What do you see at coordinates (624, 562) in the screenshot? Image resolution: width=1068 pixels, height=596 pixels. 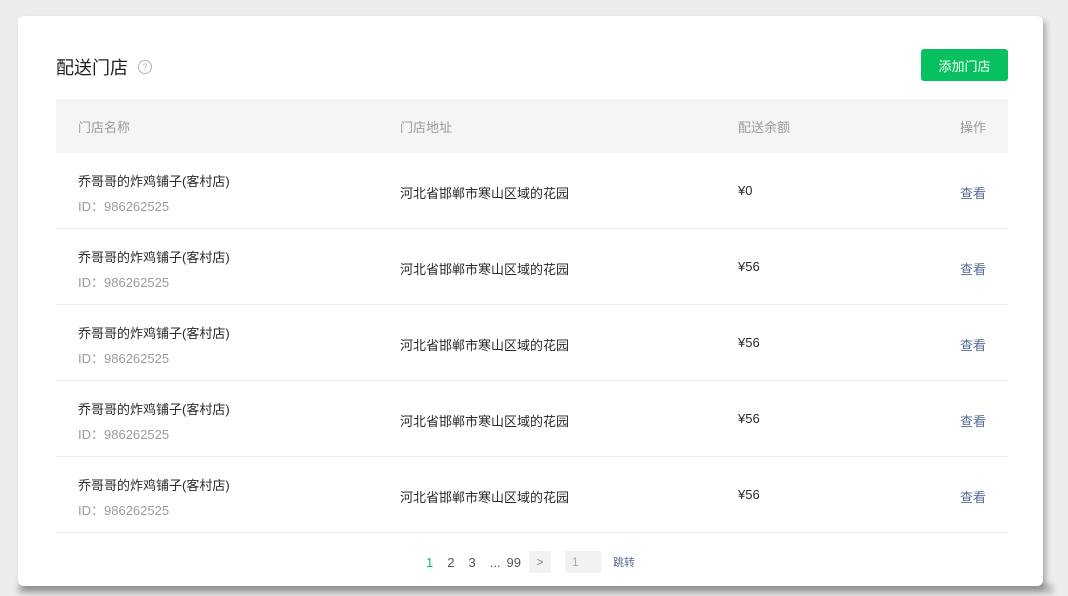 I see `jump-button: 跳转` at bounding box center [624, 562].